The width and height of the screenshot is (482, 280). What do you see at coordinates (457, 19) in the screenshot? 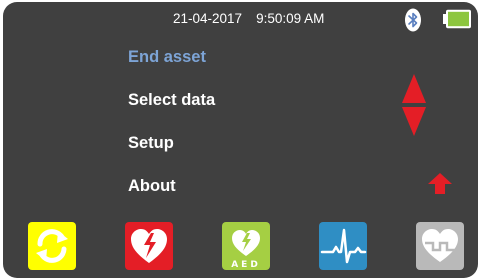
I see `battery-icon` at bounding box center [457, 19].